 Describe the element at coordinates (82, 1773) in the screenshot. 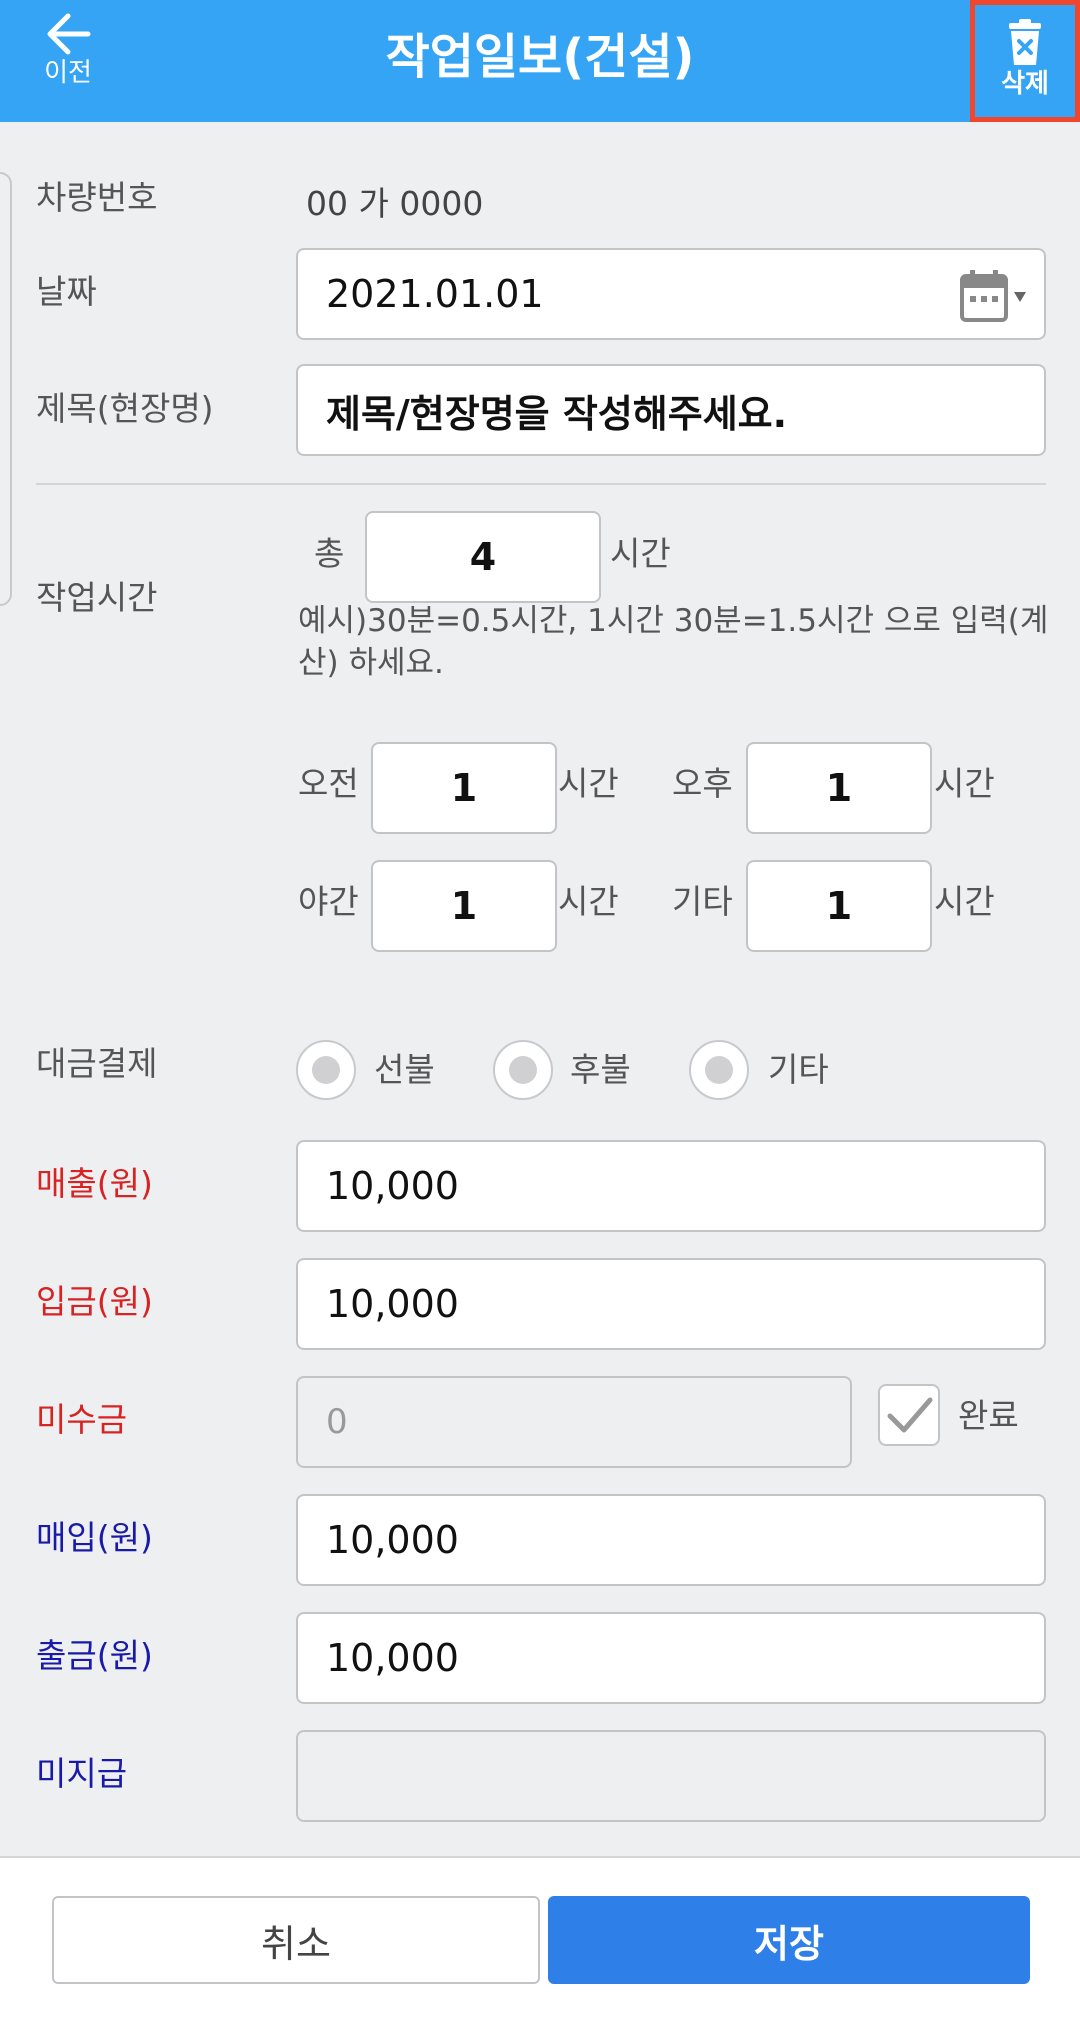

I see `unpaid-label: 미지급` at that location.